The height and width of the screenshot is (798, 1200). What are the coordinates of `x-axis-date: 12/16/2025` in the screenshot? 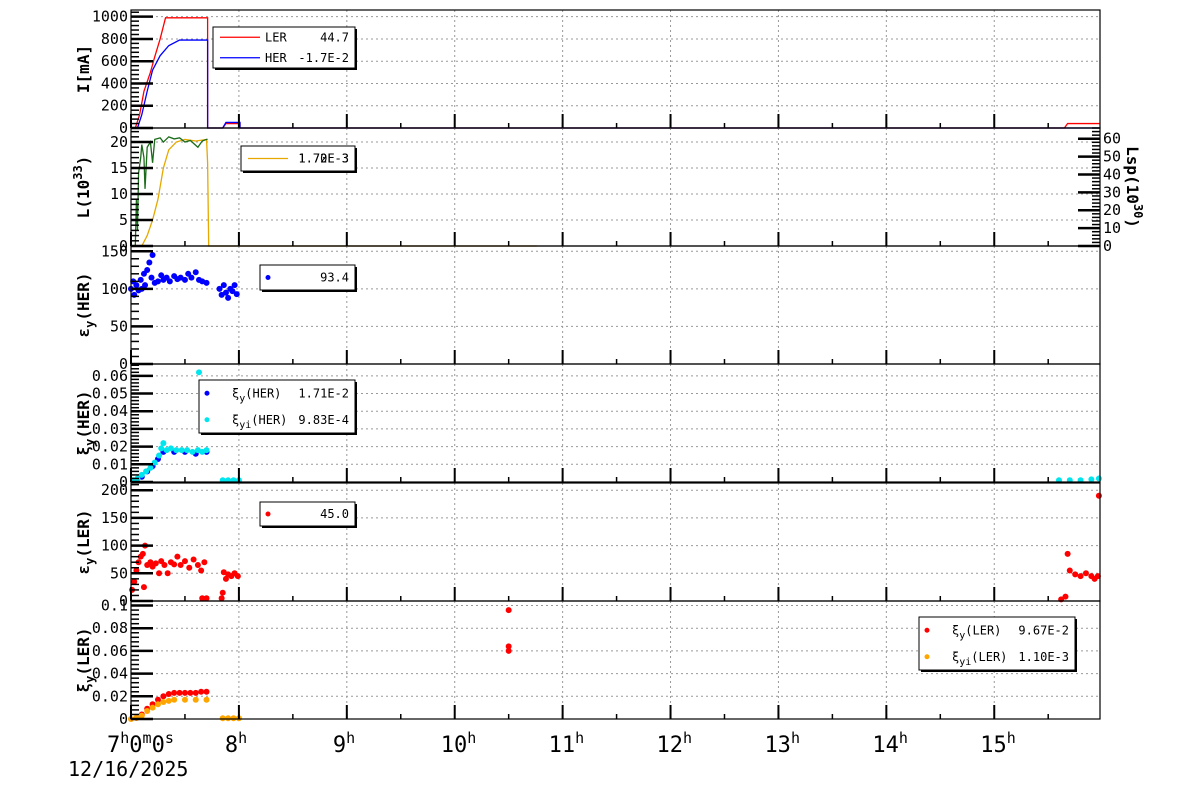 It's located at (128, 769).